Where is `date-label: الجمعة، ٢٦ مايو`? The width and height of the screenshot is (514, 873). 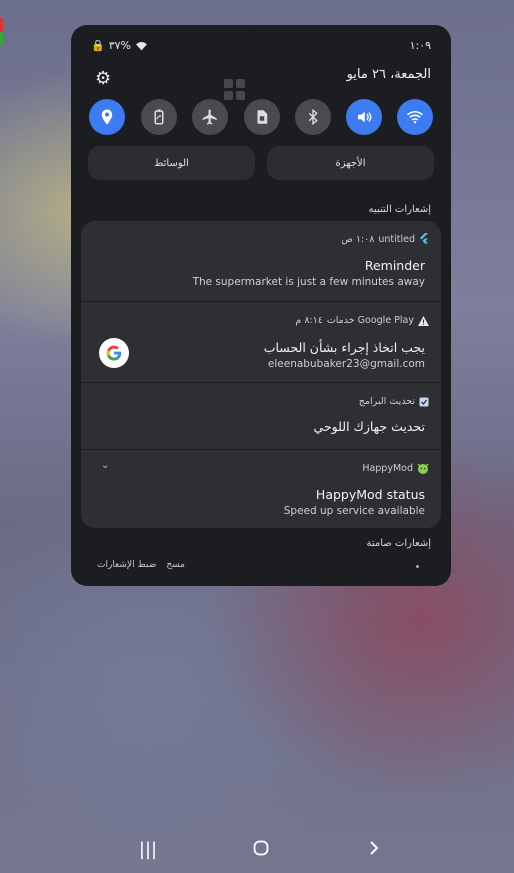 date-label: الجمعة، ٢٦ مايو is located at coordinates (388, 74).